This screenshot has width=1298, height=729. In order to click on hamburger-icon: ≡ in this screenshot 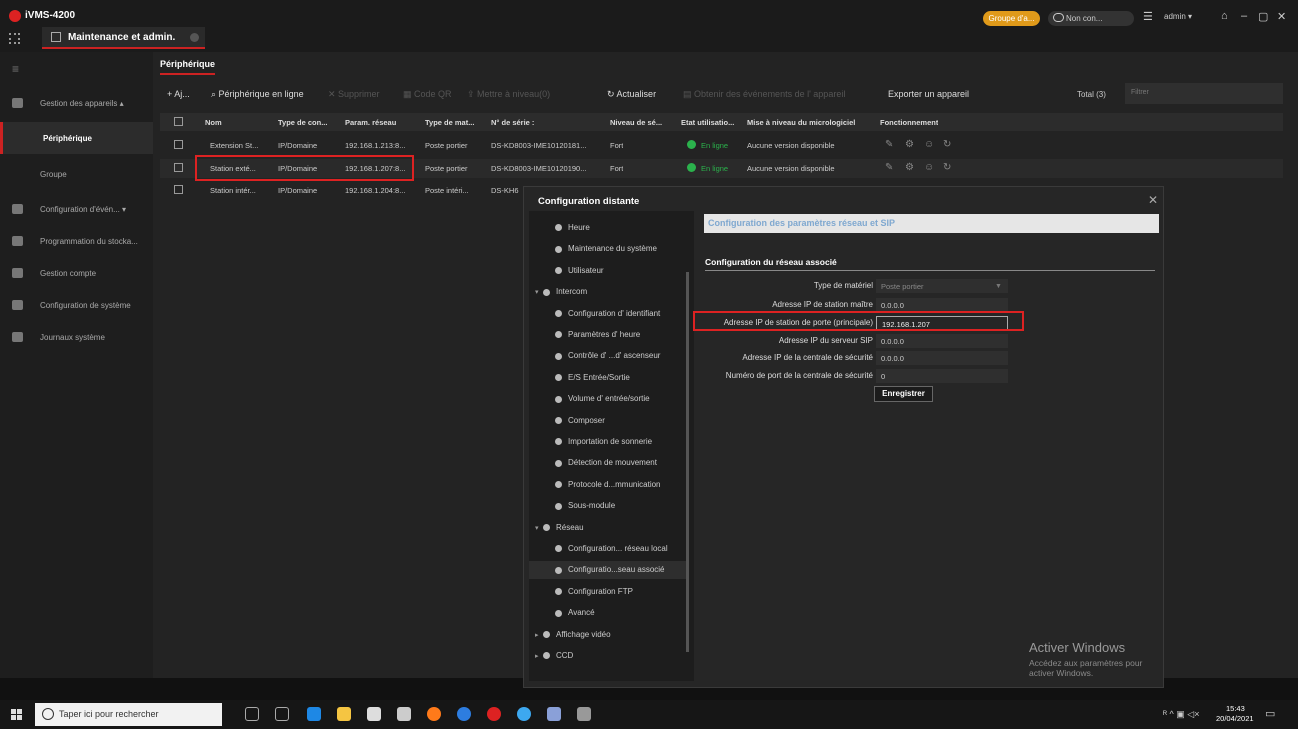, I will do `click(15, 69)`.